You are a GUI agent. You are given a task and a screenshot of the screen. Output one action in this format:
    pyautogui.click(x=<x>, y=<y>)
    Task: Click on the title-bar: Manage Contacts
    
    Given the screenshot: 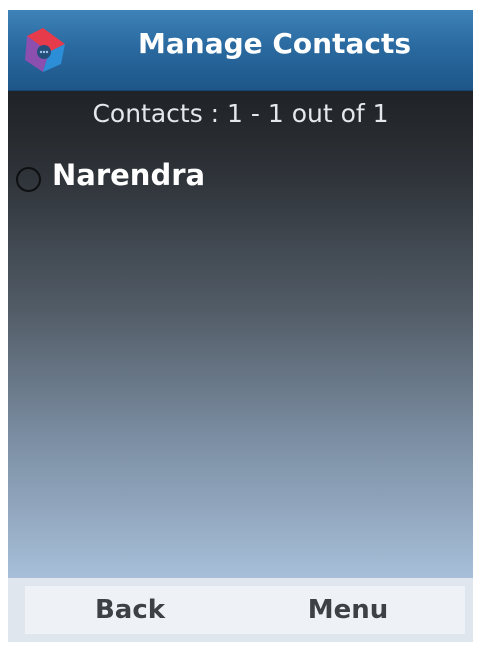 What is the action you would take?
    pyautogui.click(x=240, y=50)
    